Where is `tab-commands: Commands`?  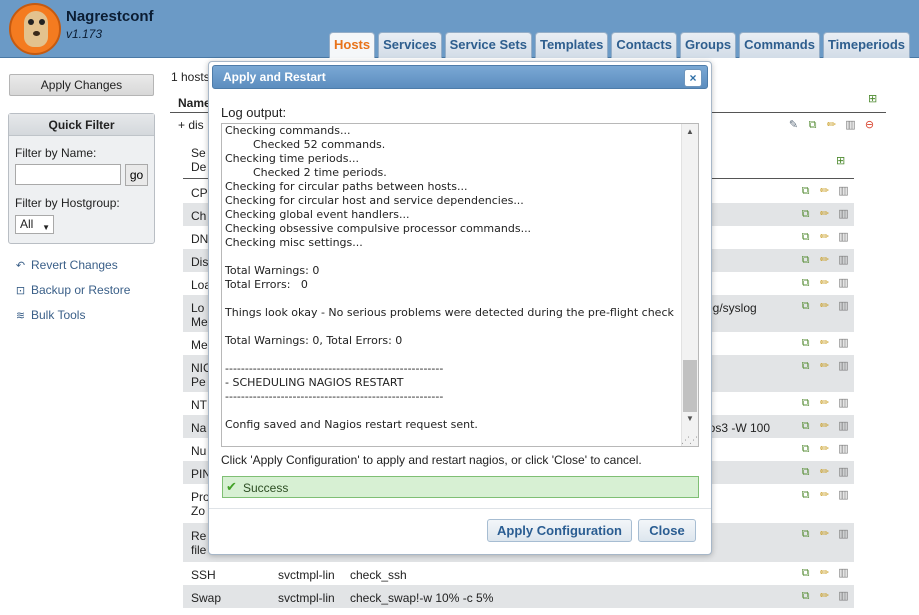
tab-commands: Commands is located at coordinates (779, 45).